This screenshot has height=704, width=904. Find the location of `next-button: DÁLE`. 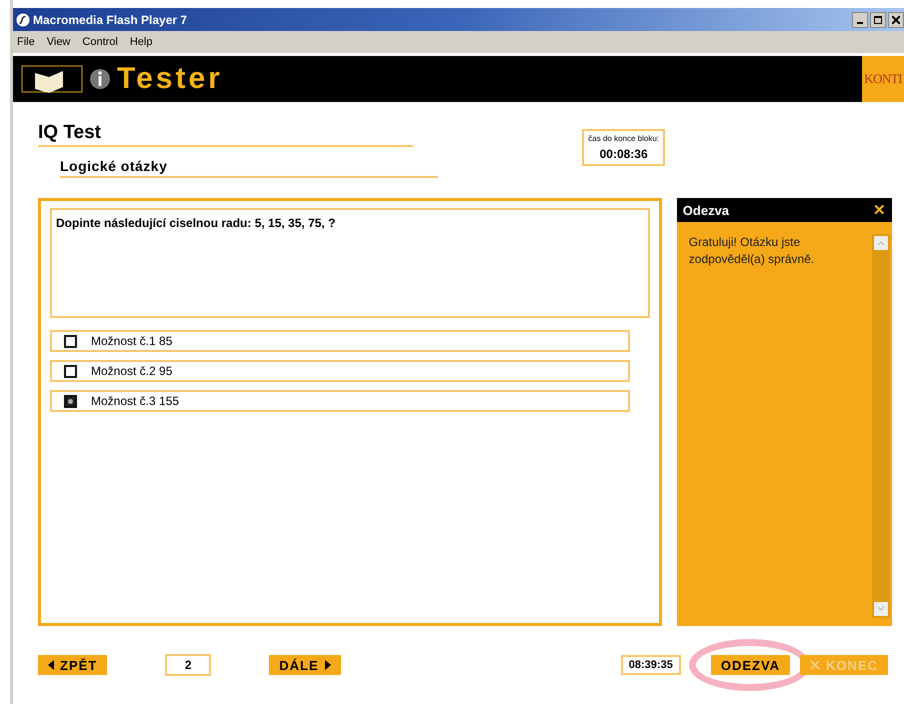

next-button: DÁLE is located at coordinates (305, 665).